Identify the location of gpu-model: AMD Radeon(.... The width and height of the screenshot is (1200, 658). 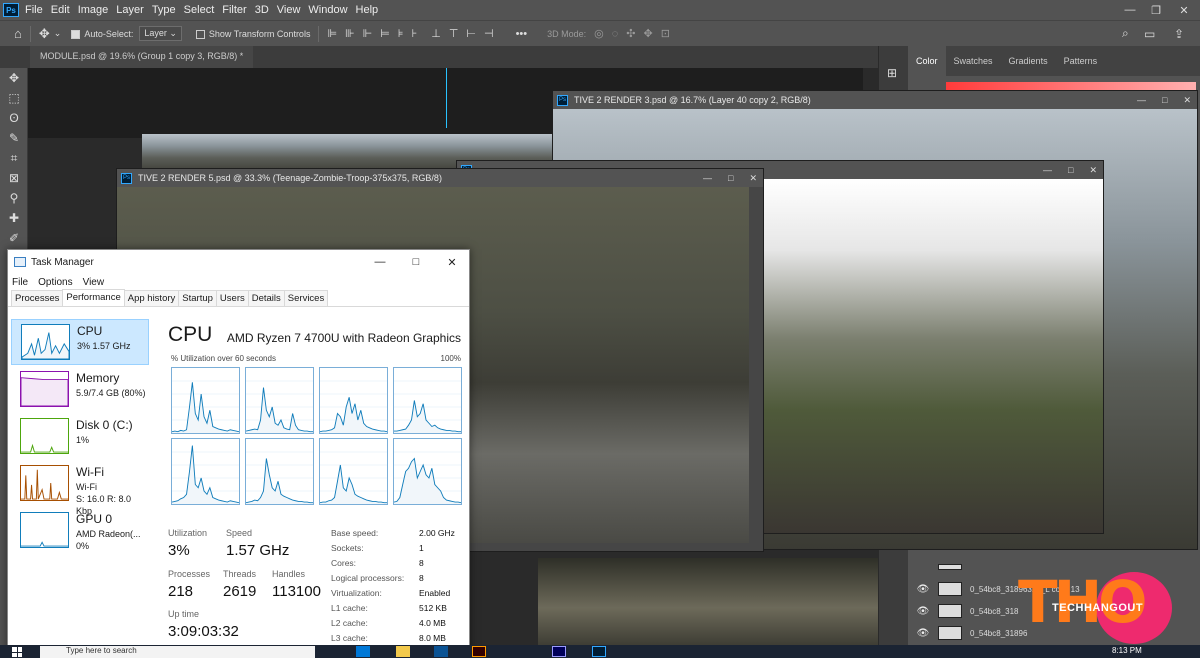
(108, 534).